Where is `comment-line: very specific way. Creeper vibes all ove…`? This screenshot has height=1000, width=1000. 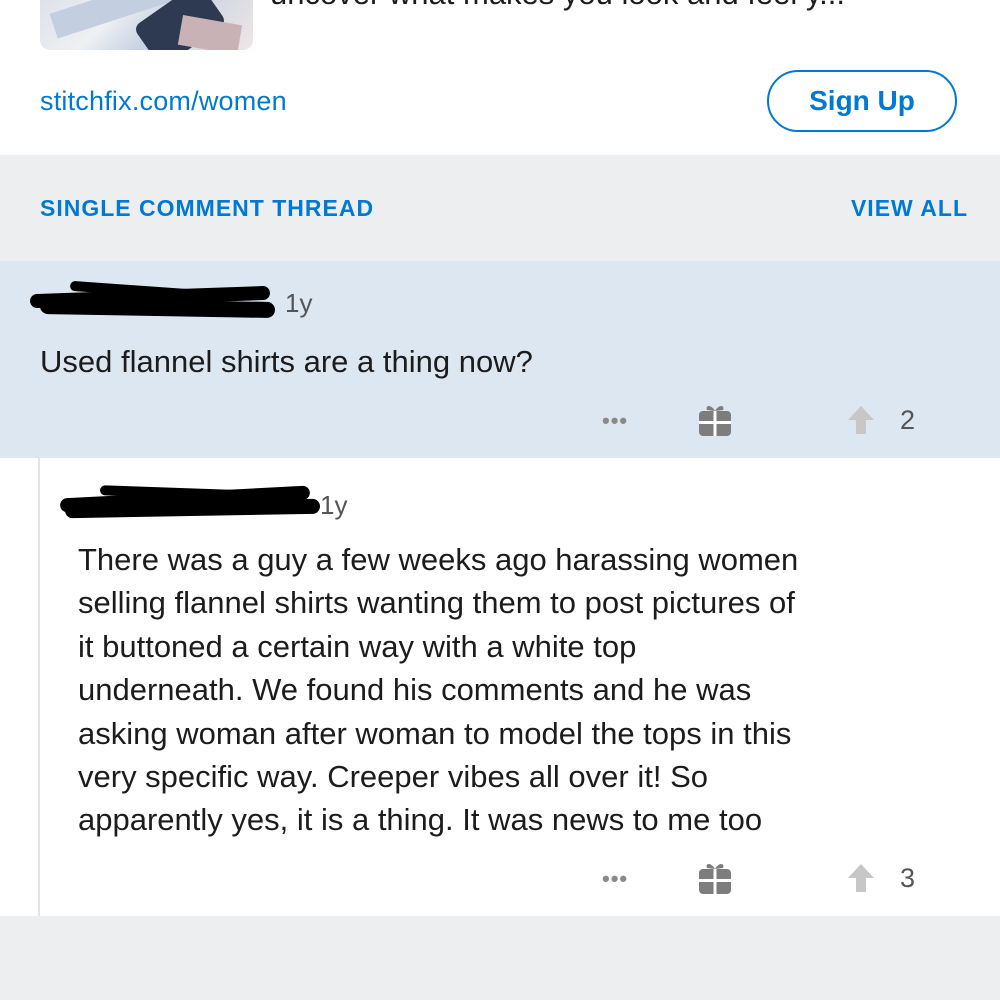
comment-line: very specific way. Creeper vibes all ove… is located at coordinates (393, 777).